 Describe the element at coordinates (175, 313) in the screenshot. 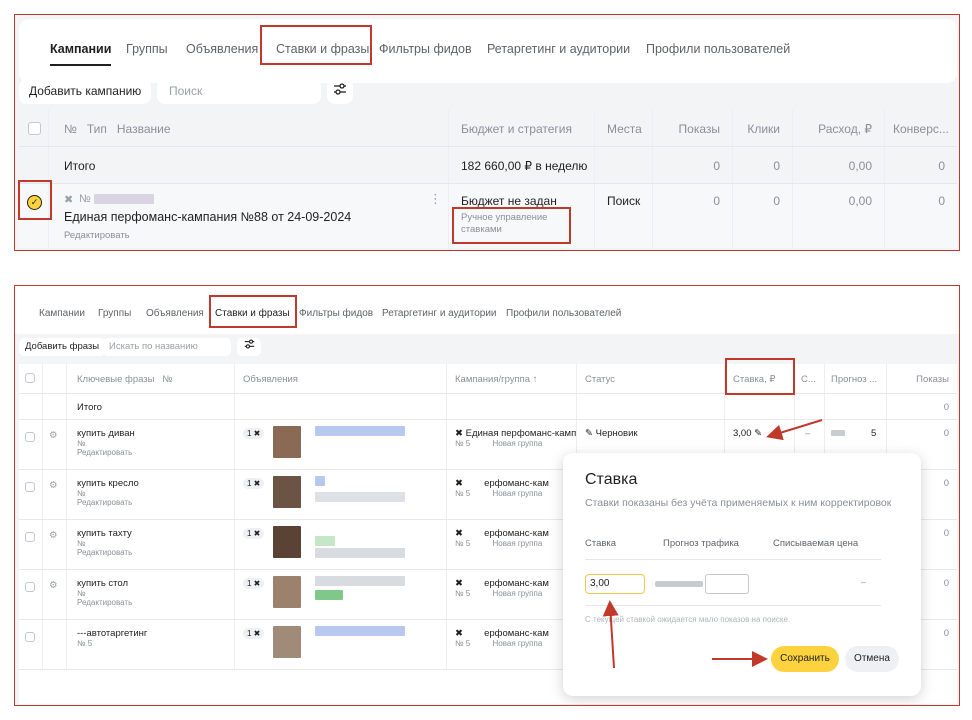

I see `tab2-ads: Объявления` at that location.